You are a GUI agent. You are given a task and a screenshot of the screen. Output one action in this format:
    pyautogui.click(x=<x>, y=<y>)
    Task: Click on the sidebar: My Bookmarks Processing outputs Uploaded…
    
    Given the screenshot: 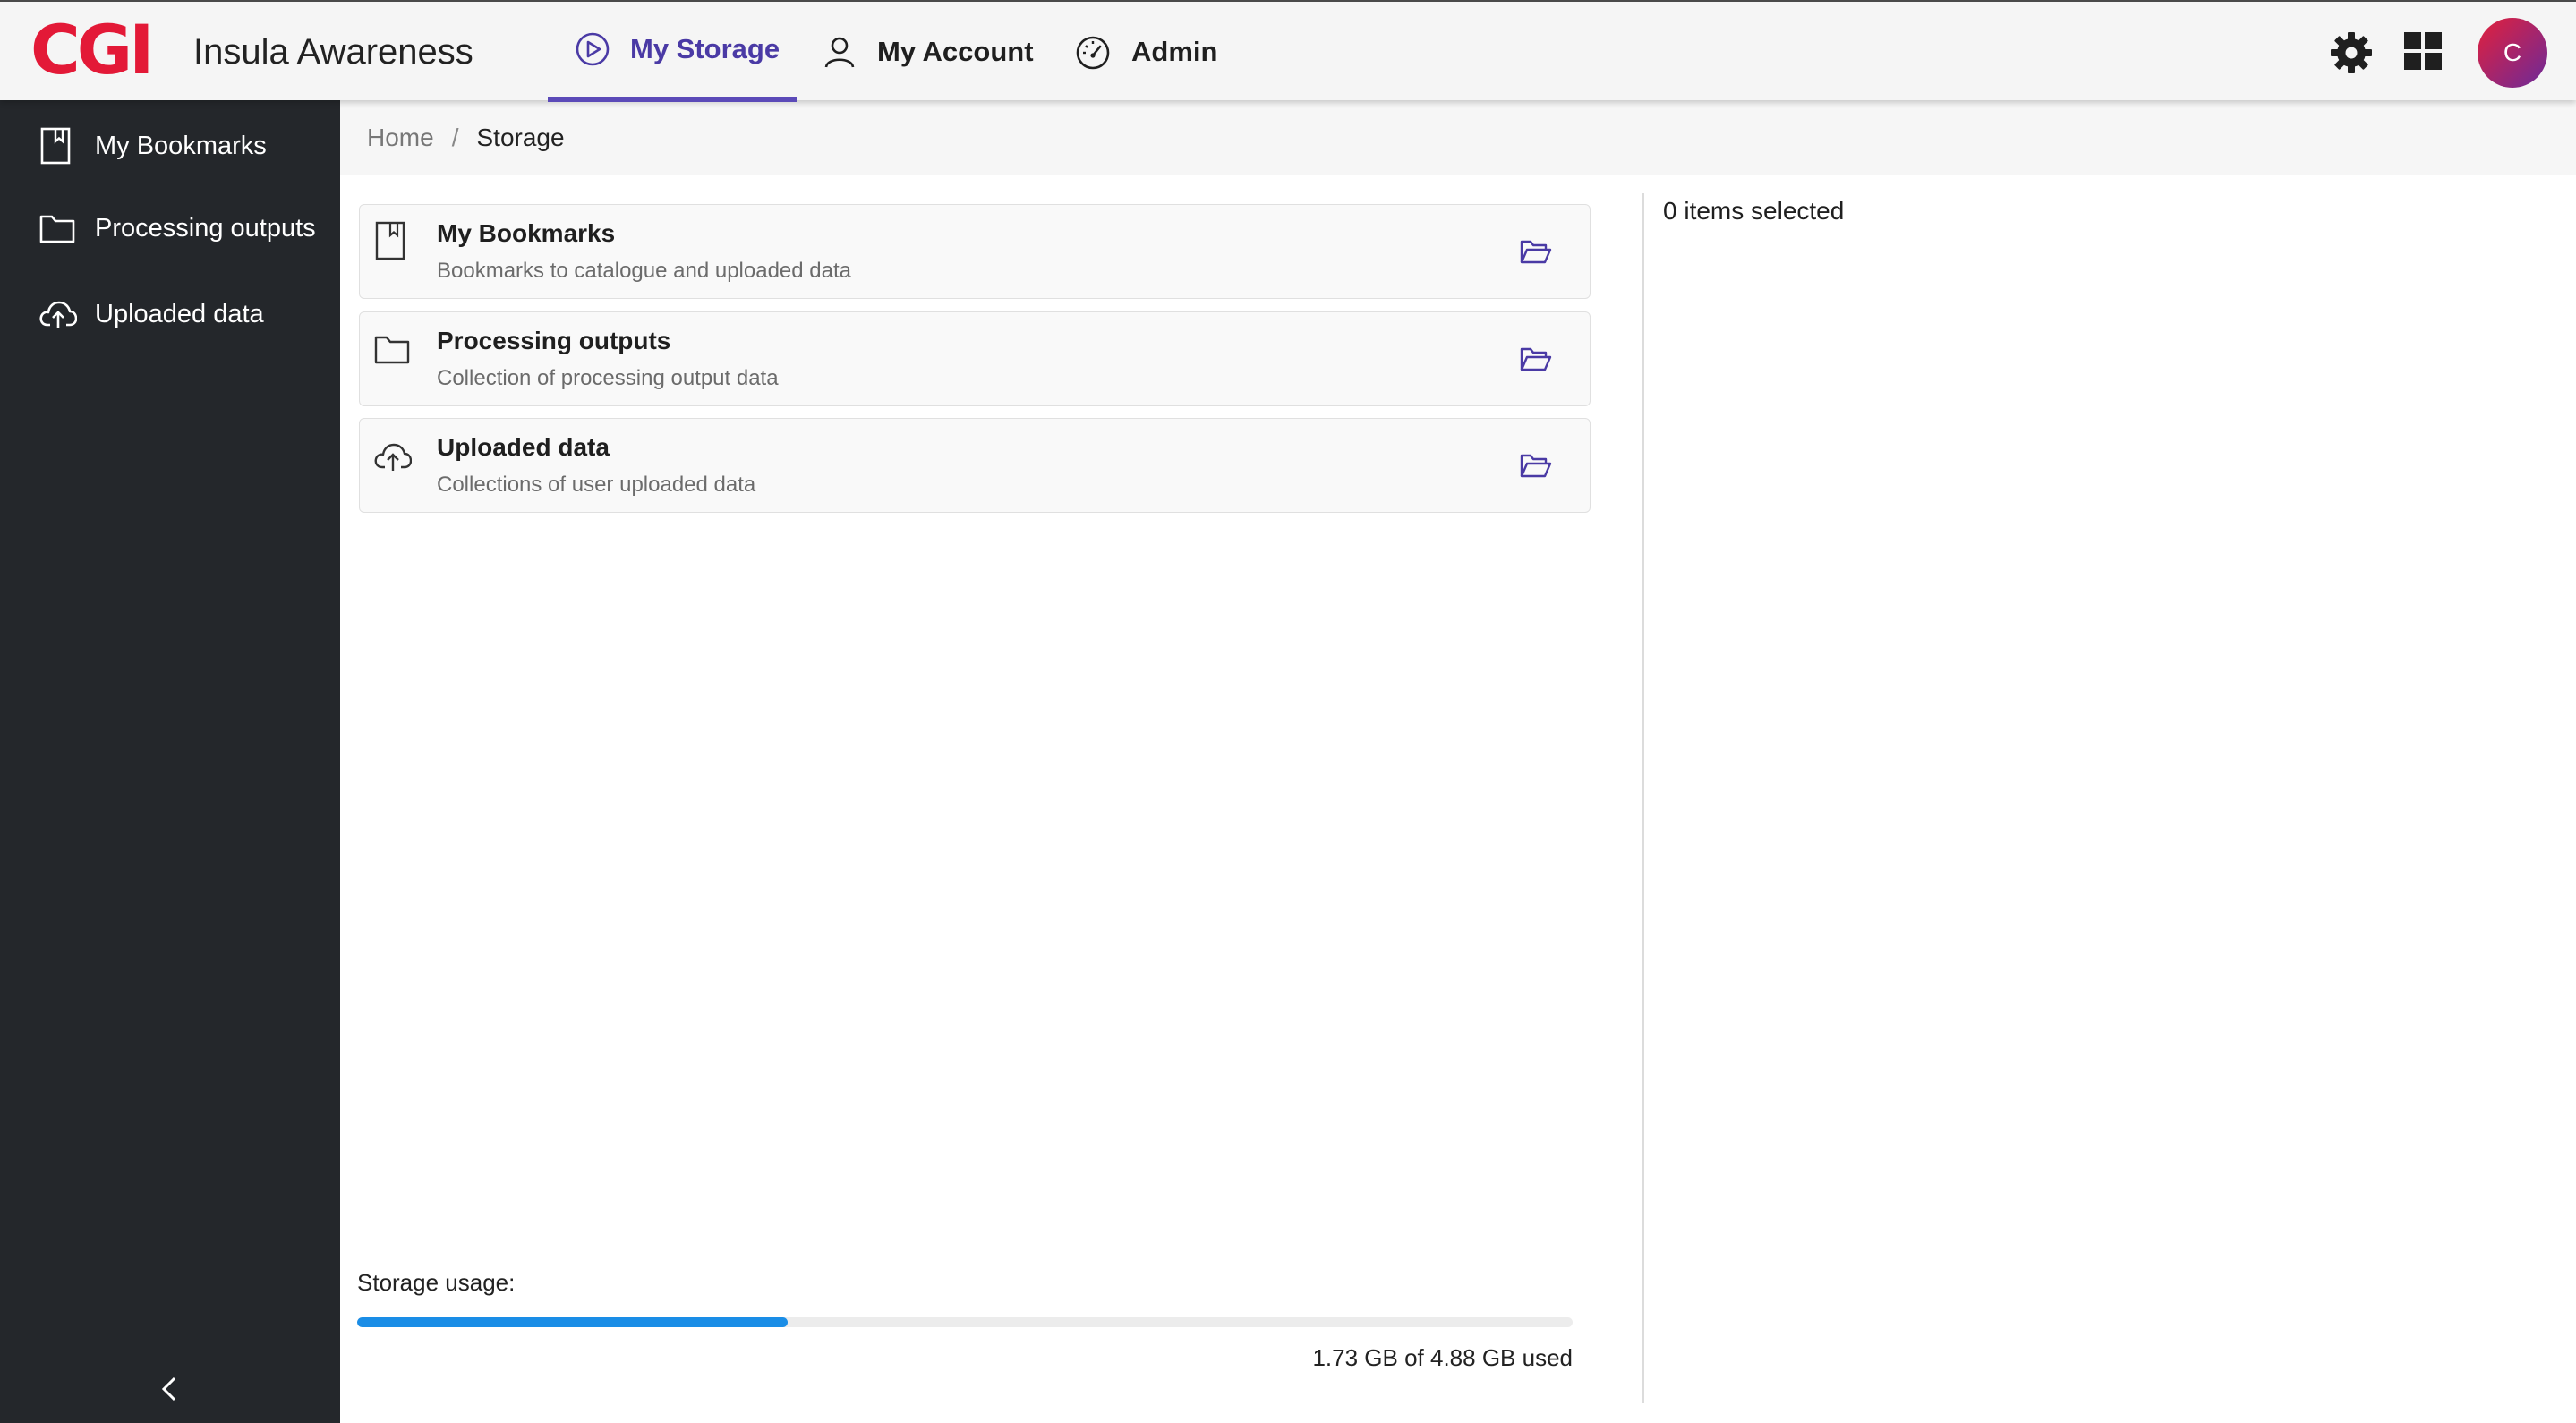 What is the action you would take?
    pyautogui.click(x=170, y=761)
    